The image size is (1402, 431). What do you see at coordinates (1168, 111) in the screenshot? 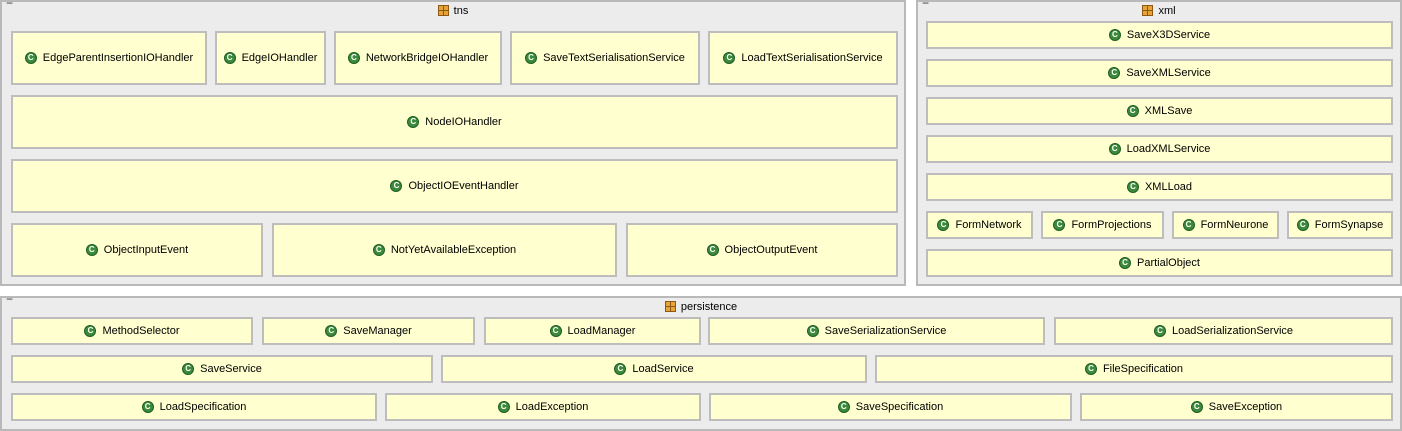
I see `class-name: XMLSave` at bounding box center [1168, 111].